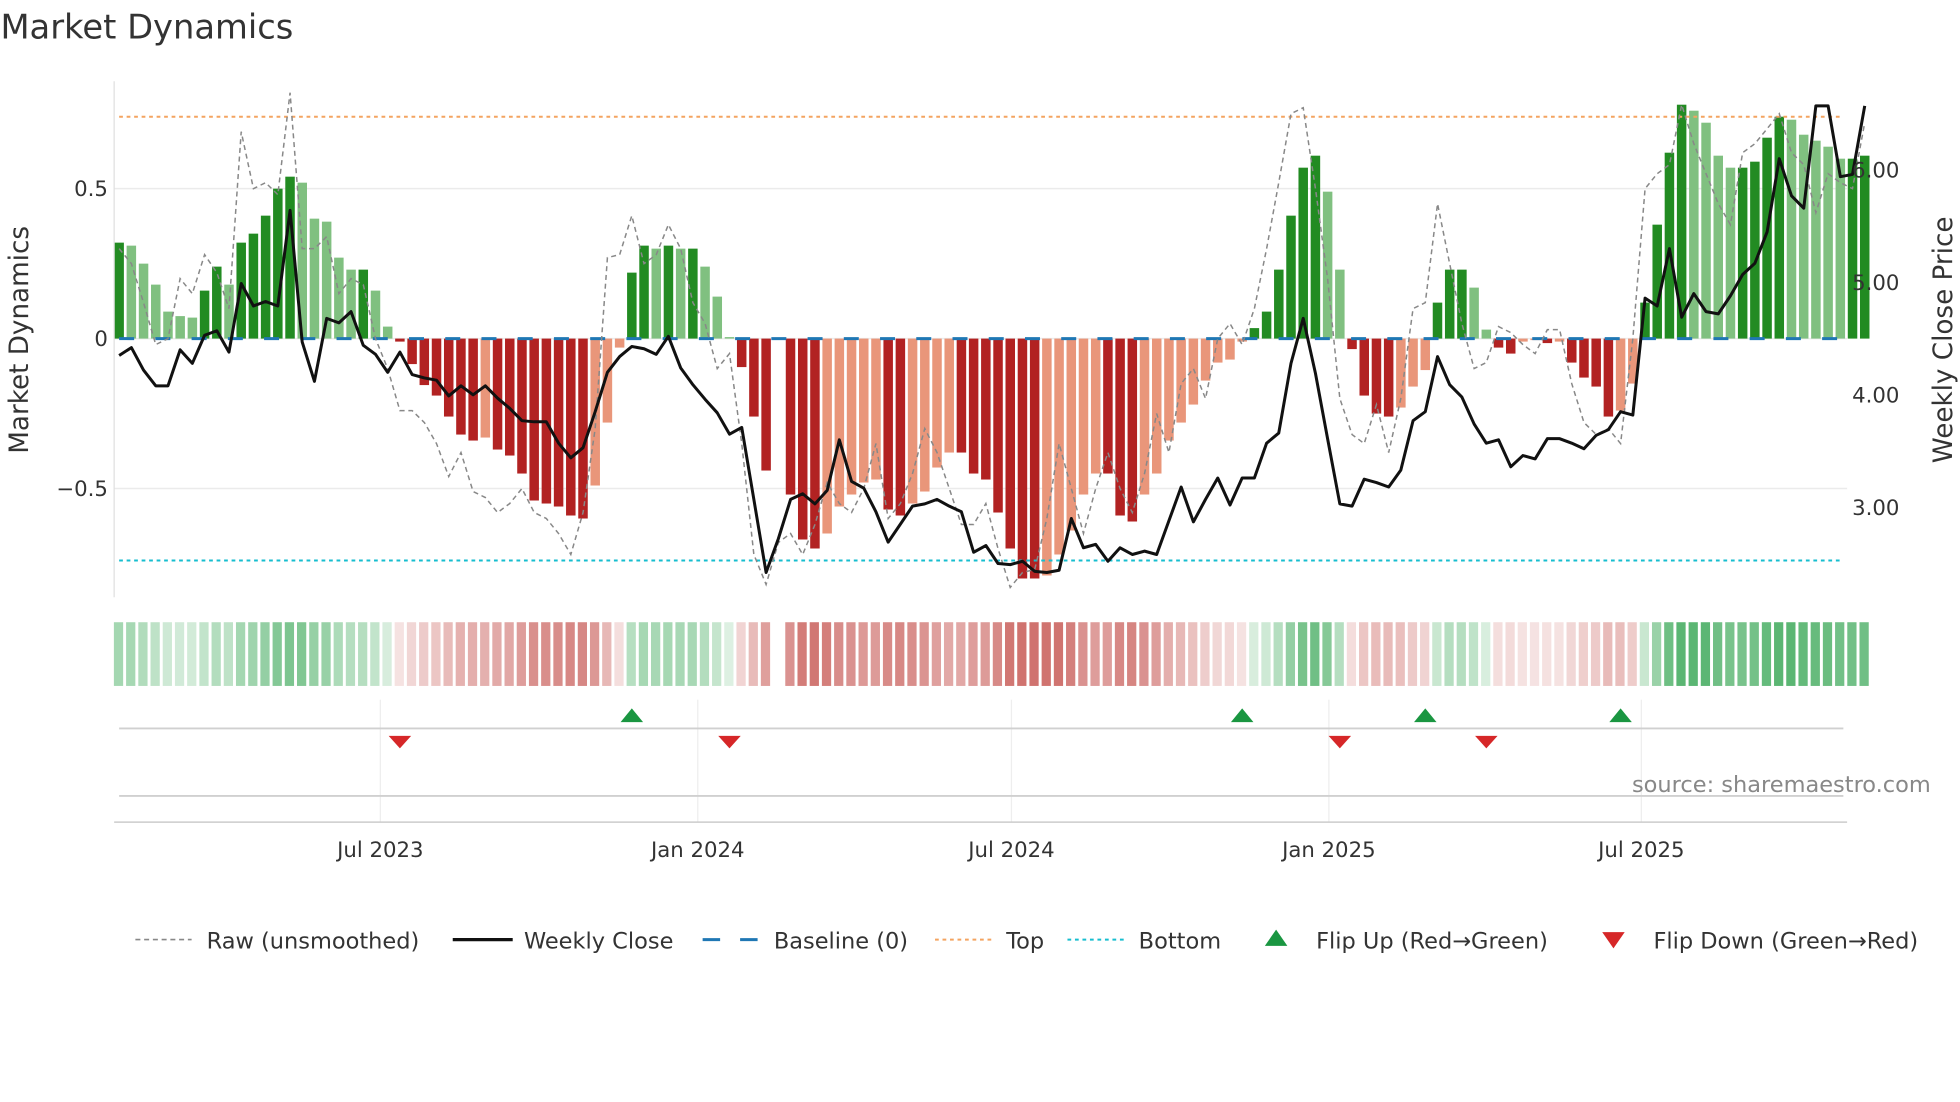  I want to click on legend-label-flip_up: Flip Up (Red→Green), so click(1432, 941).